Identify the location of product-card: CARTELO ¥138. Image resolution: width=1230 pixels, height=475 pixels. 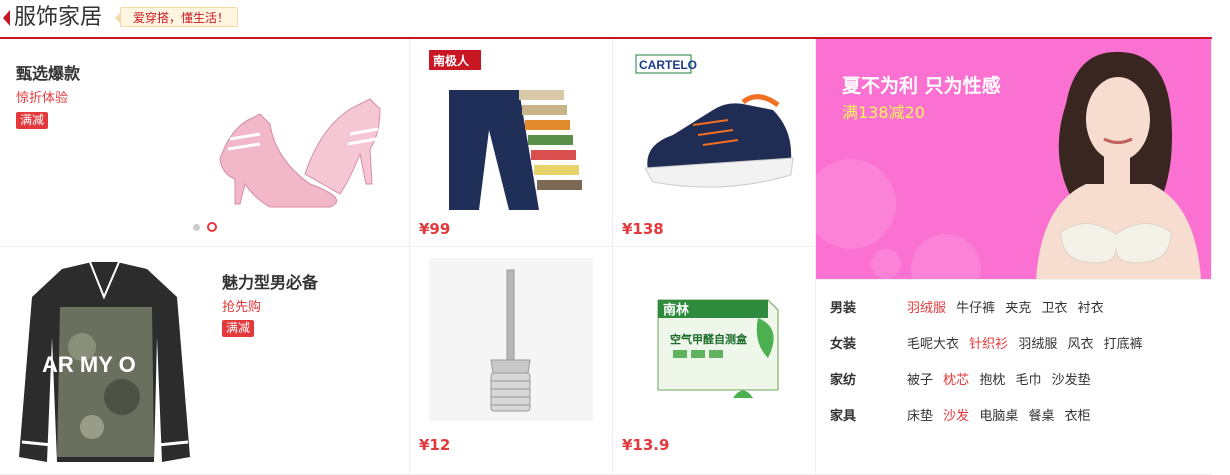
(714, 143).